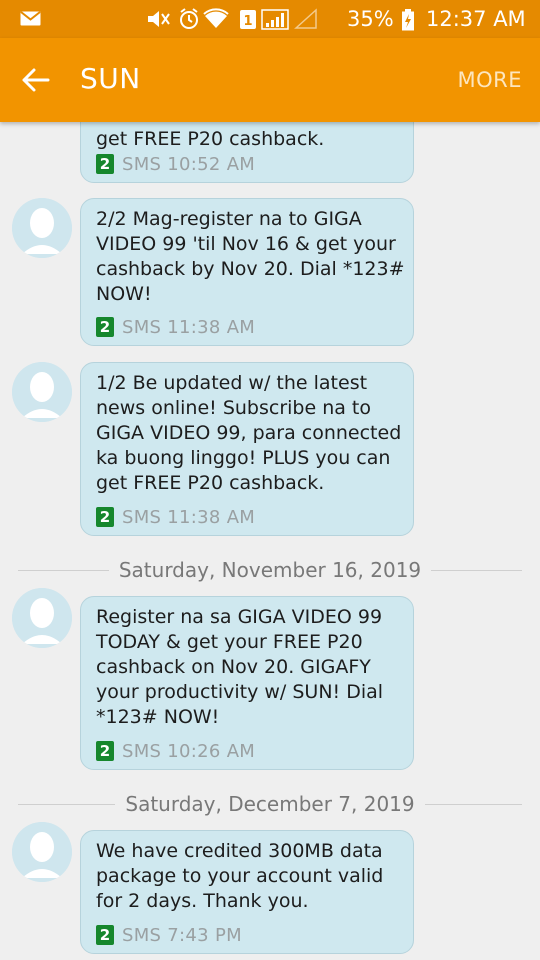 The image size is (540, 960). I want to click on list-item: get FREE P20 cashback. 2 SMS 10:52 AM, so click(270, 154).